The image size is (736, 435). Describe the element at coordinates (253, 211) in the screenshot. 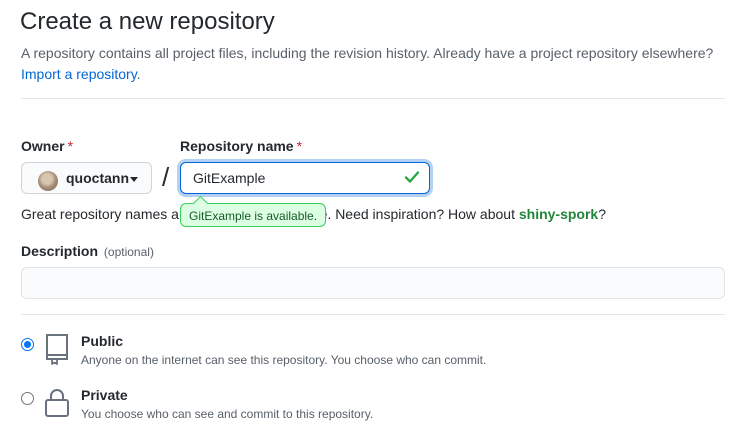

I see `availability-tooltip: GitExample is available.` at that location.